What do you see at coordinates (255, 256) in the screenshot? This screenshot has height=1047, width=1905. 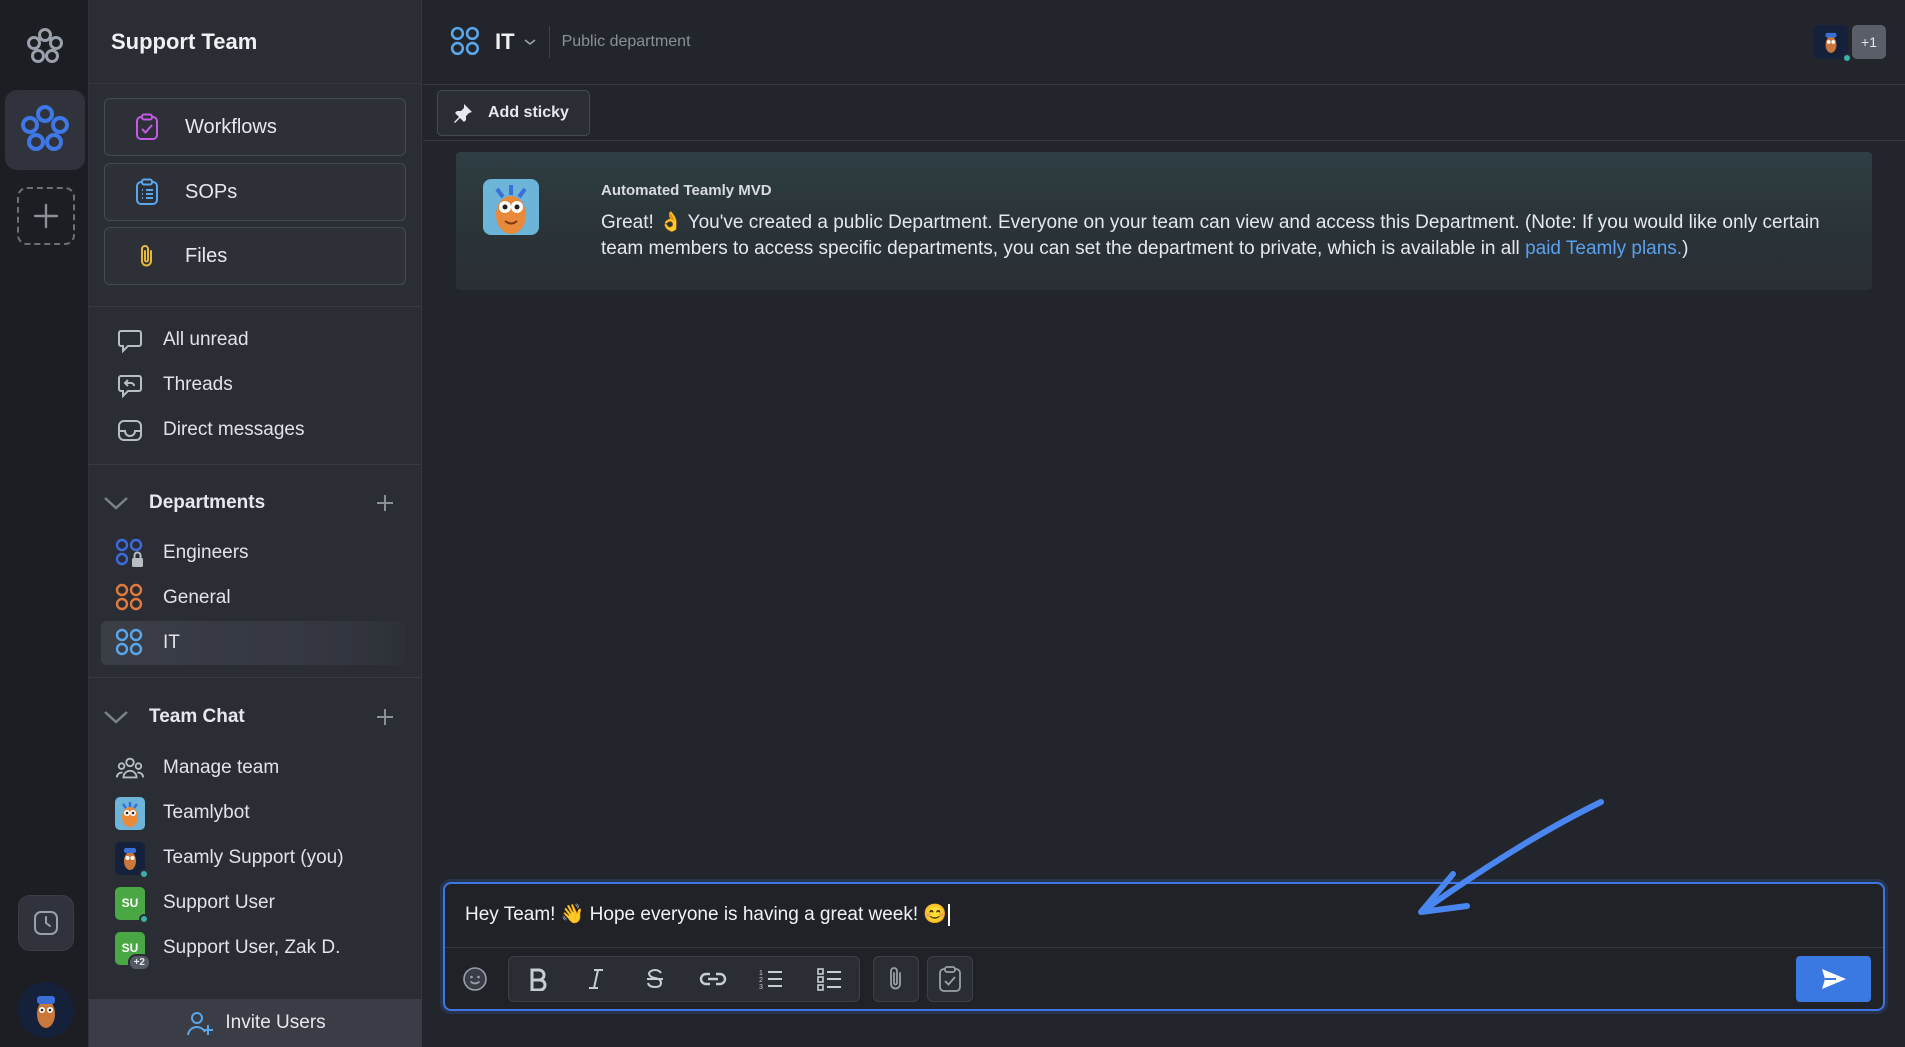 I see `files-button: Files` at bounding box center [255, 256].